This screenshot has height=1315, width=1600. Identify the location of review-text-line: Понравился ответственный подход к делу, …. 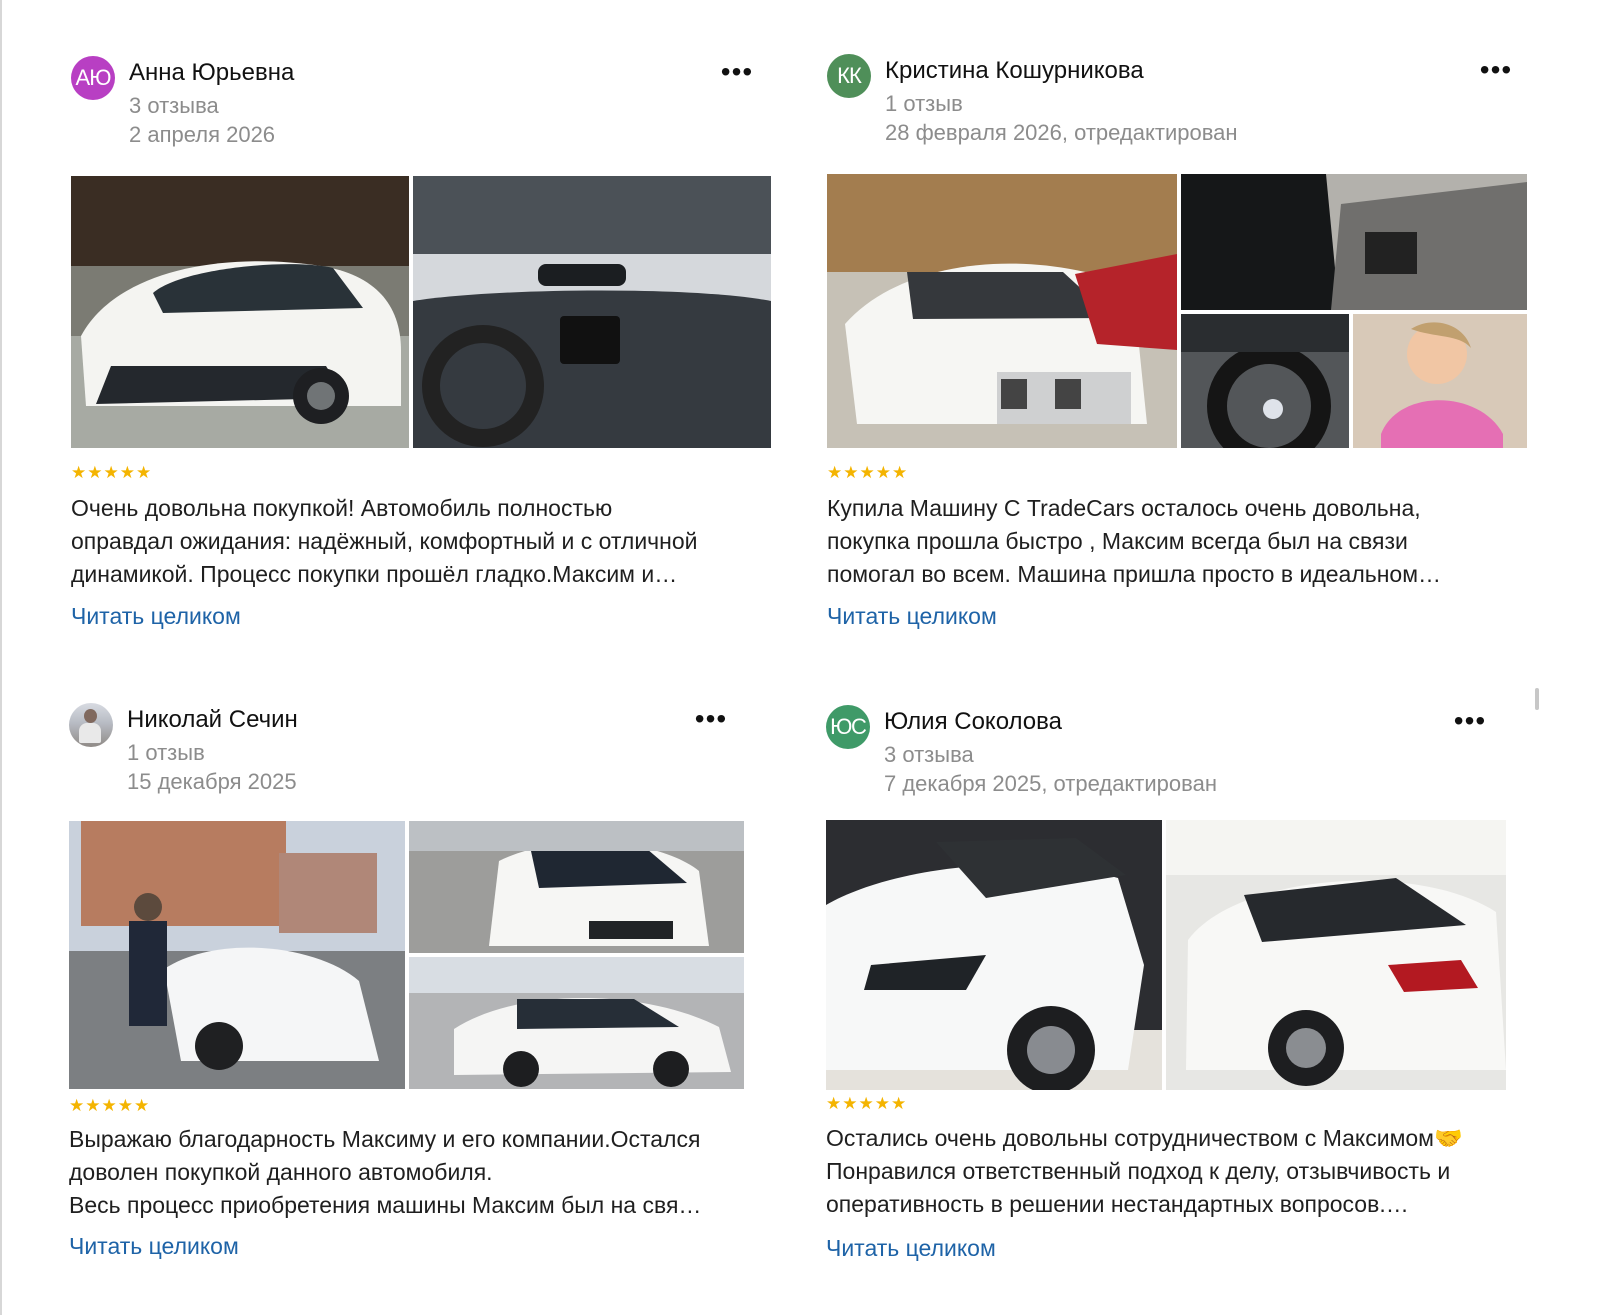
(1138, 1171).